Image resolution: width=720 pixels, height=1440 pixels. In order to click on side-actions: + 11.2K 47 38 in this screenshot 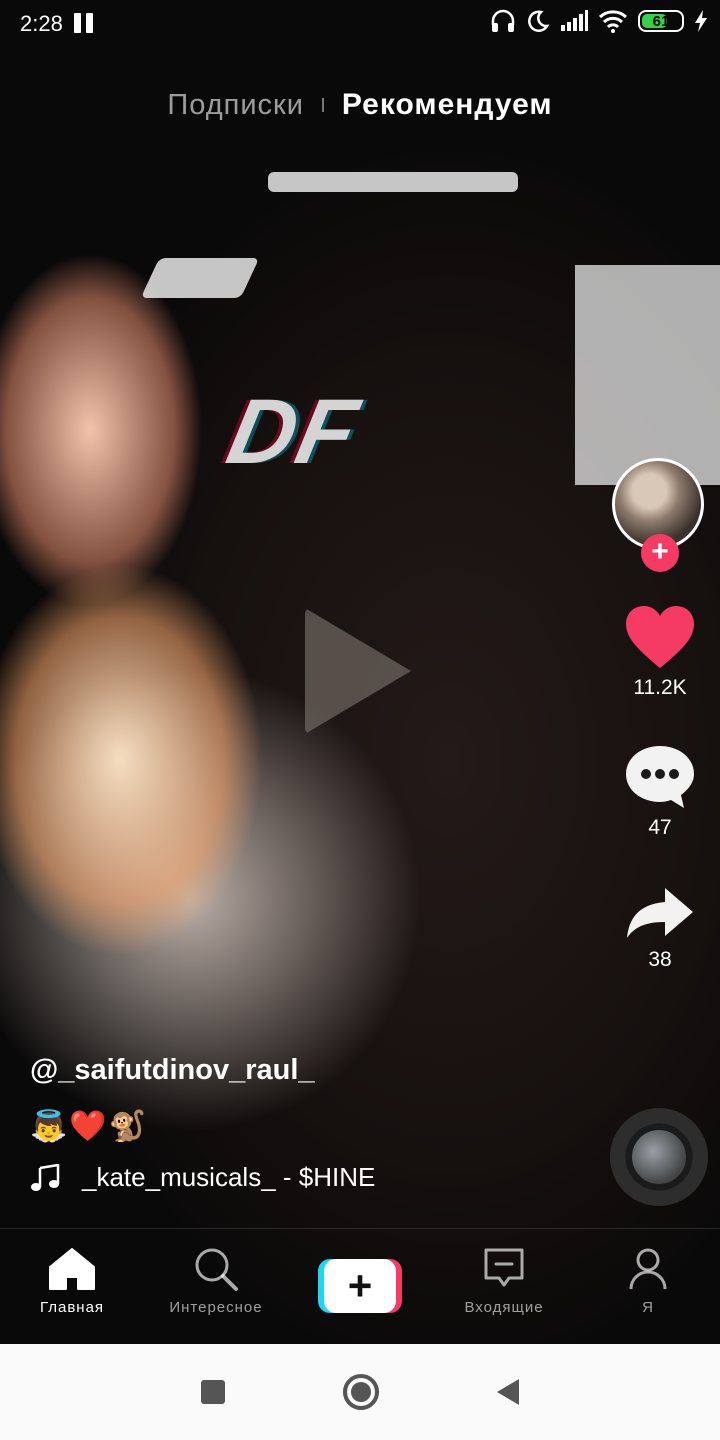, I will do `click(660, 715)`.